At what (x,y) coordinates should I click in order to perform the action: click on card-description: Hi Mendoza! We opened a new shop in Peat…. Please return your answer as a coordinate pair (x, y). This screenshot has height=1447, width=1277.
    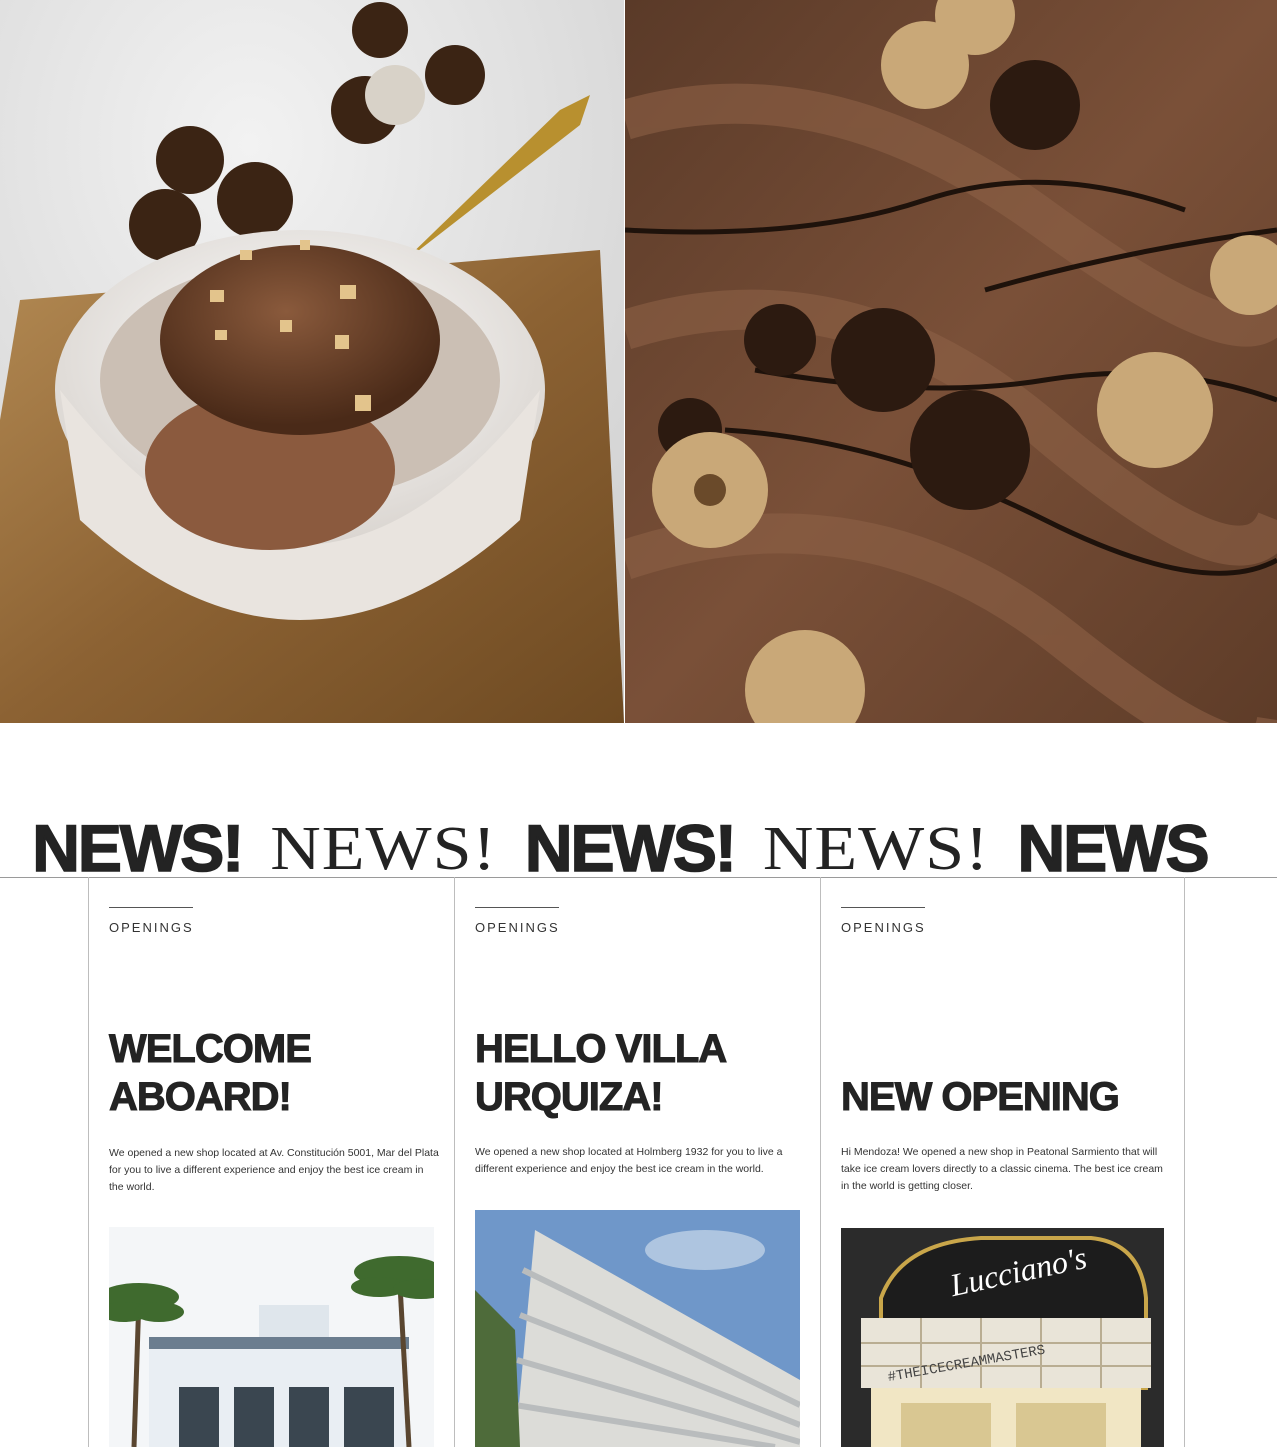
    Looking at the image, I should click on (1002, 1169).